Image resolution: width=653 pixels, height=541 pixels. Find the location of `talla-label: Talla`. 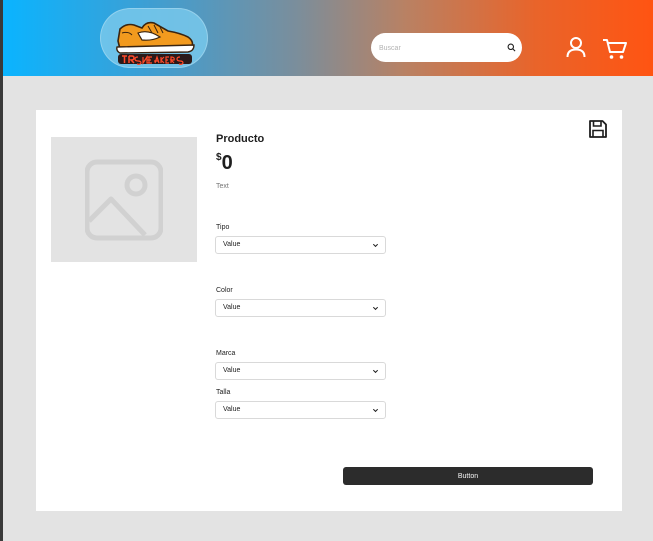

talla-label: Talla is located at coordinates (223, 392).